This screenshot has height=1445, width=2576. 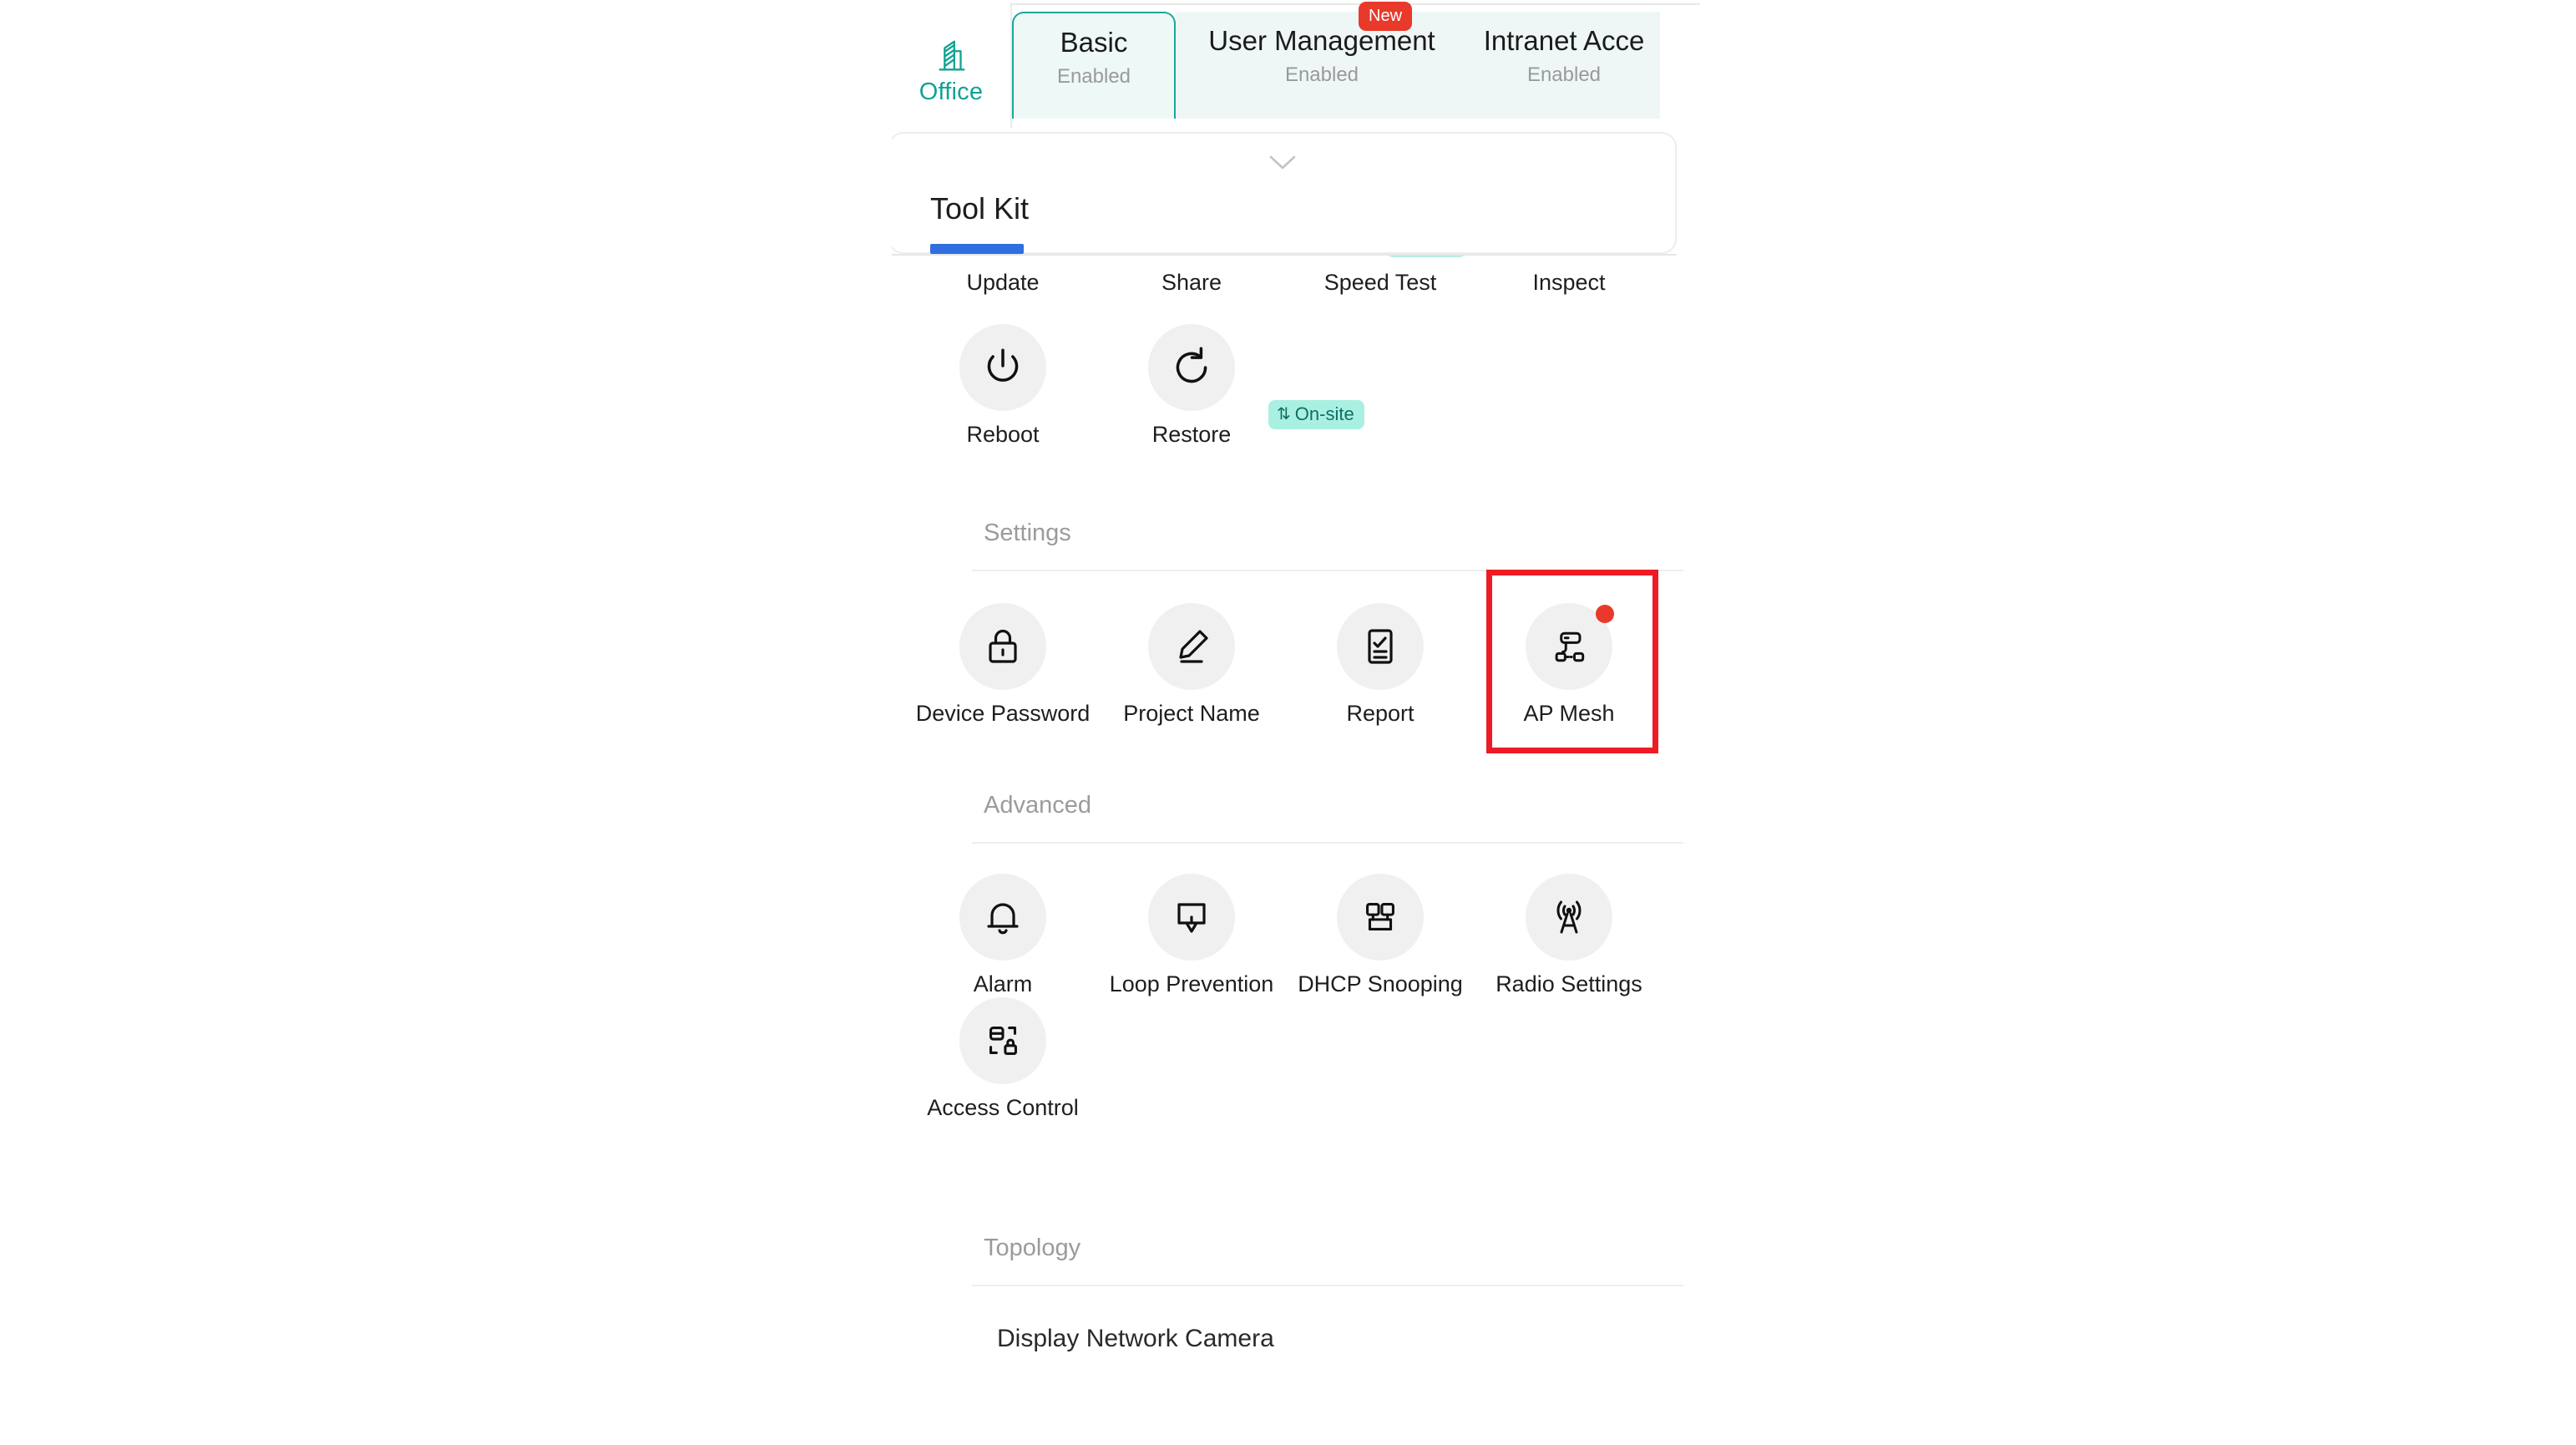 What do you see at coordinates (1327, 570) in the screenshot?
I see `section-rule-settings` at bounding box center [1327, 570].